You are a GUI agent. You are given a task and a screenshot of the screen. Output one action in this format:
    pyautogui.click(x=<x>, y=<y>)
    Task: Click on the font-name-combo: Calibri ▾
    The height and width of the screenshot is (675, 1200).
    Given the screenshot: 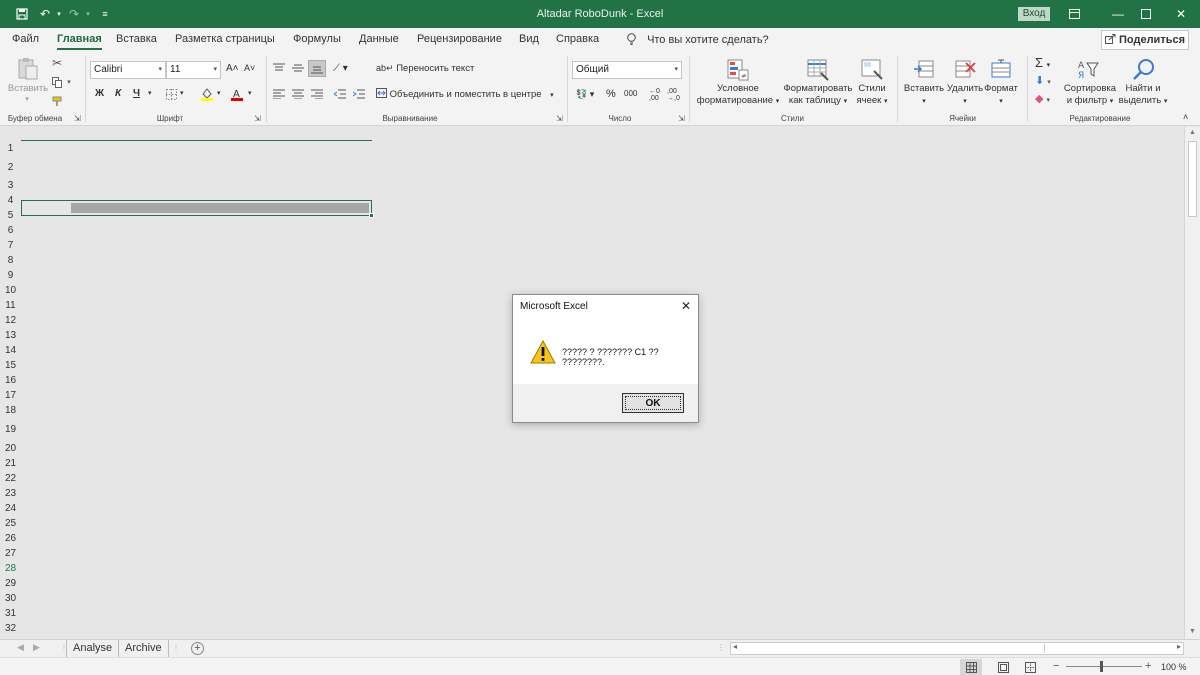 What is the action you would take?
    pyautogui.click(x=128, y=70)
    